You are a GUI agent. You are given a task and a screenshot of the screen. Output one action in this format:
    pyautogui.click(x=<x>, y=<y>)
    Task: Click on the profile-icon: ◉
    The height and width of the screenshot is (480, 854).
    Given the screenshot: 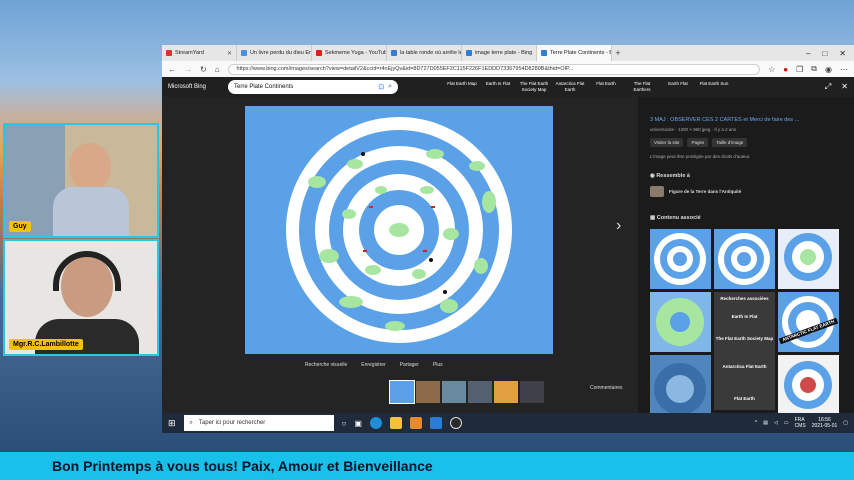 What is the action you would take?
    pyautogui.click(x=828, y=69)
    